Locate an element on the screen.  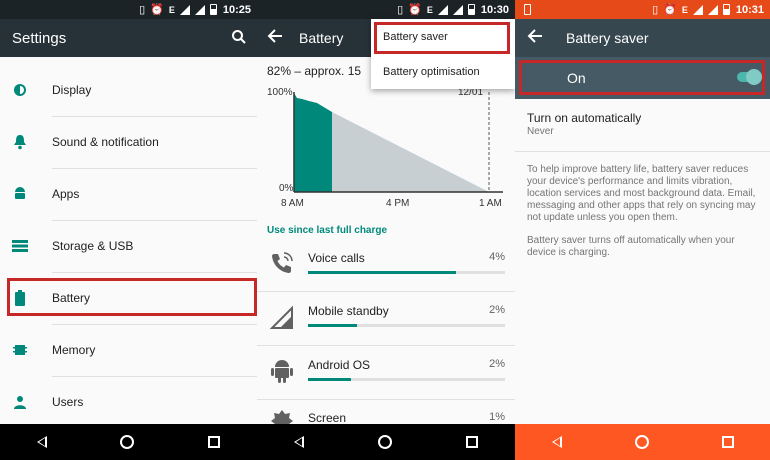
usage-label: Mobile standby is located at coordinates (348, 311).